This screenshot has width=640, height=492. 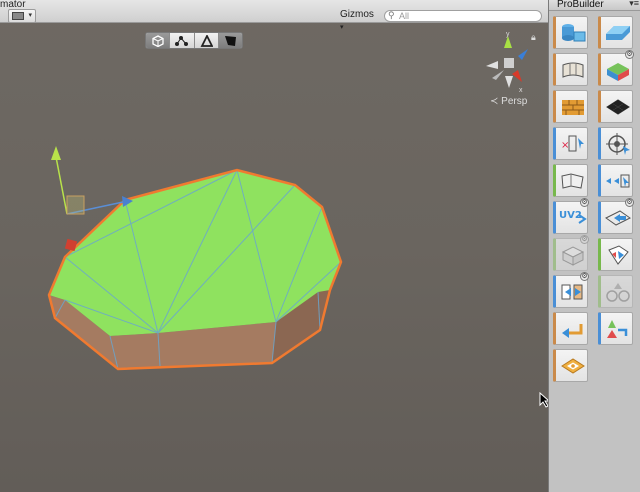 I want to click on gizmos-label: Gizmos, so click(x=357, y=14).